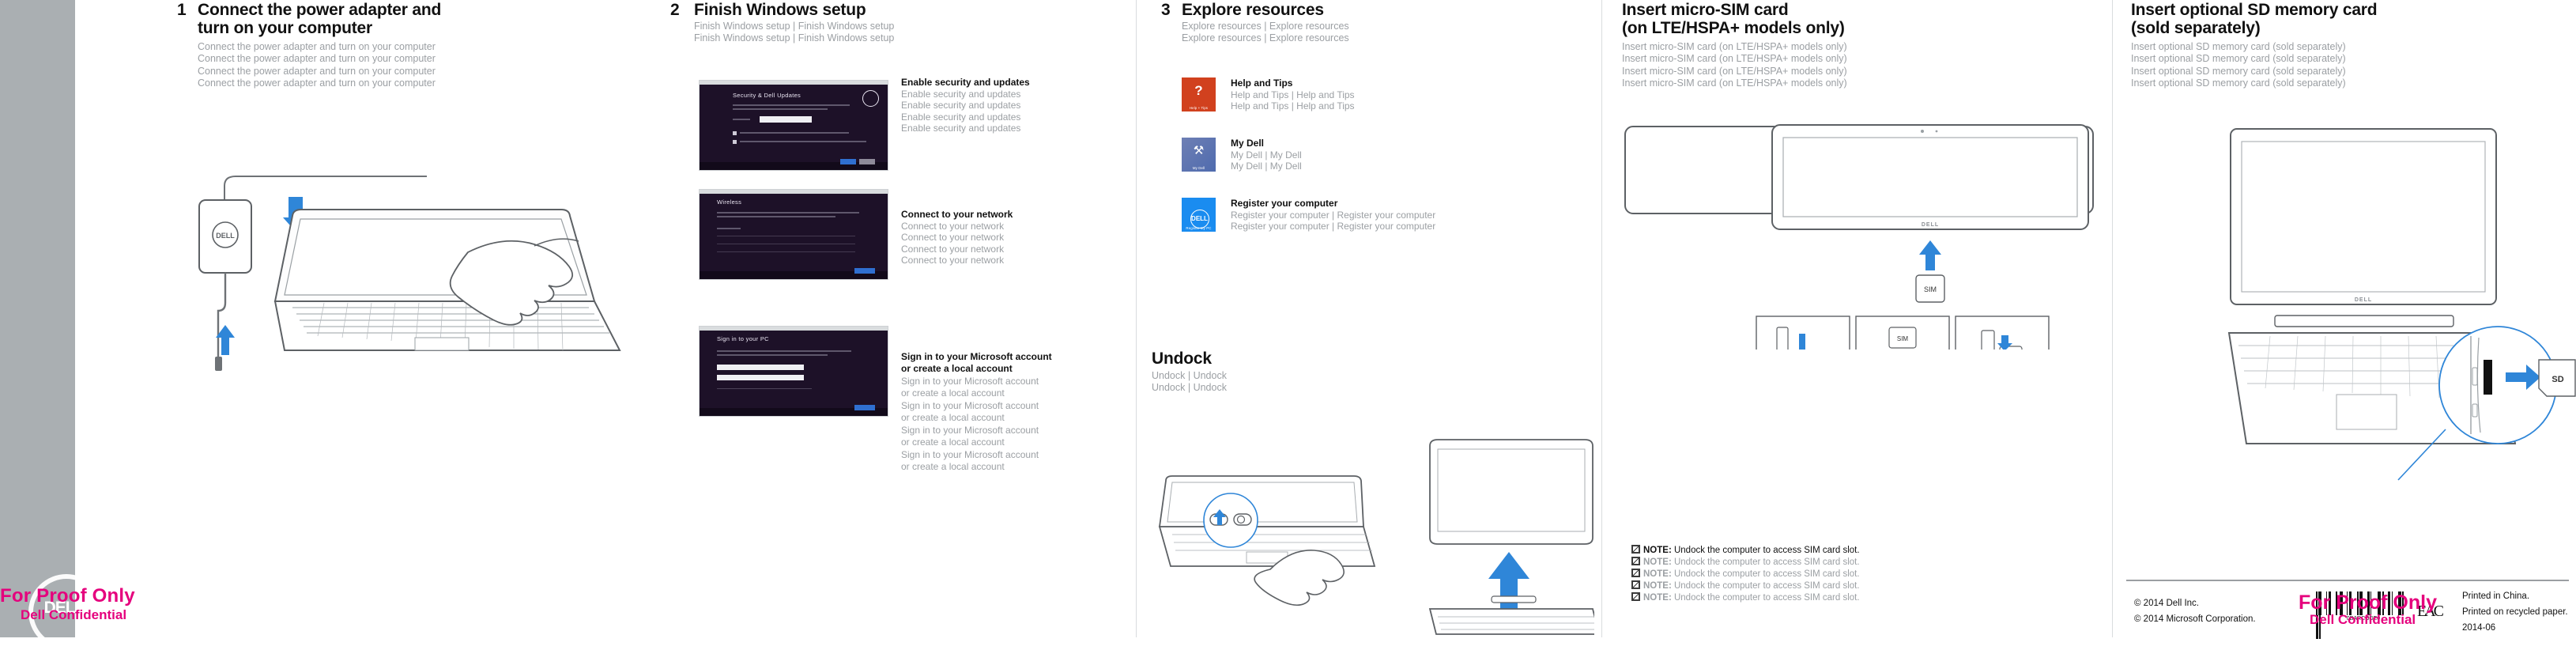  I want to click on step1-title-line2: turn on your computer, so click(285, 28).